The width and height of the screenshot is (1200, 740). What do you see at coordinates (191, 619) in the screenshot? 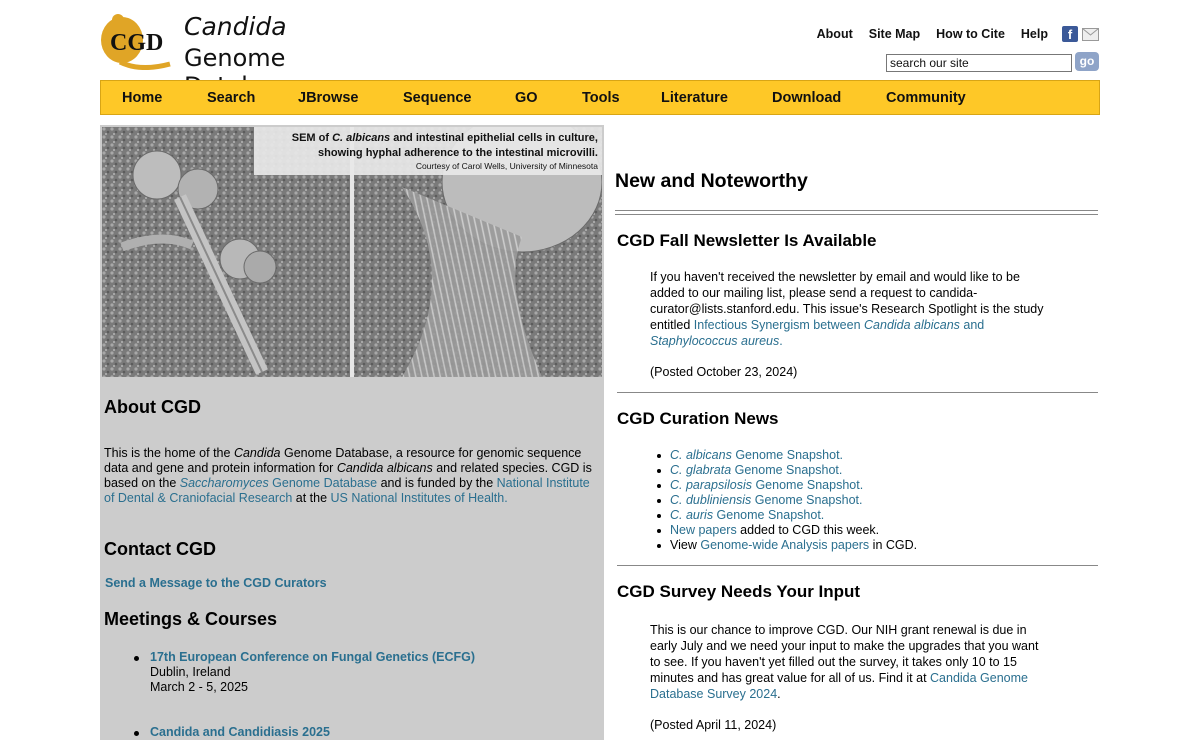
I see `meetings-heading: Meetings & Courses` at bounding box center [191, 619].